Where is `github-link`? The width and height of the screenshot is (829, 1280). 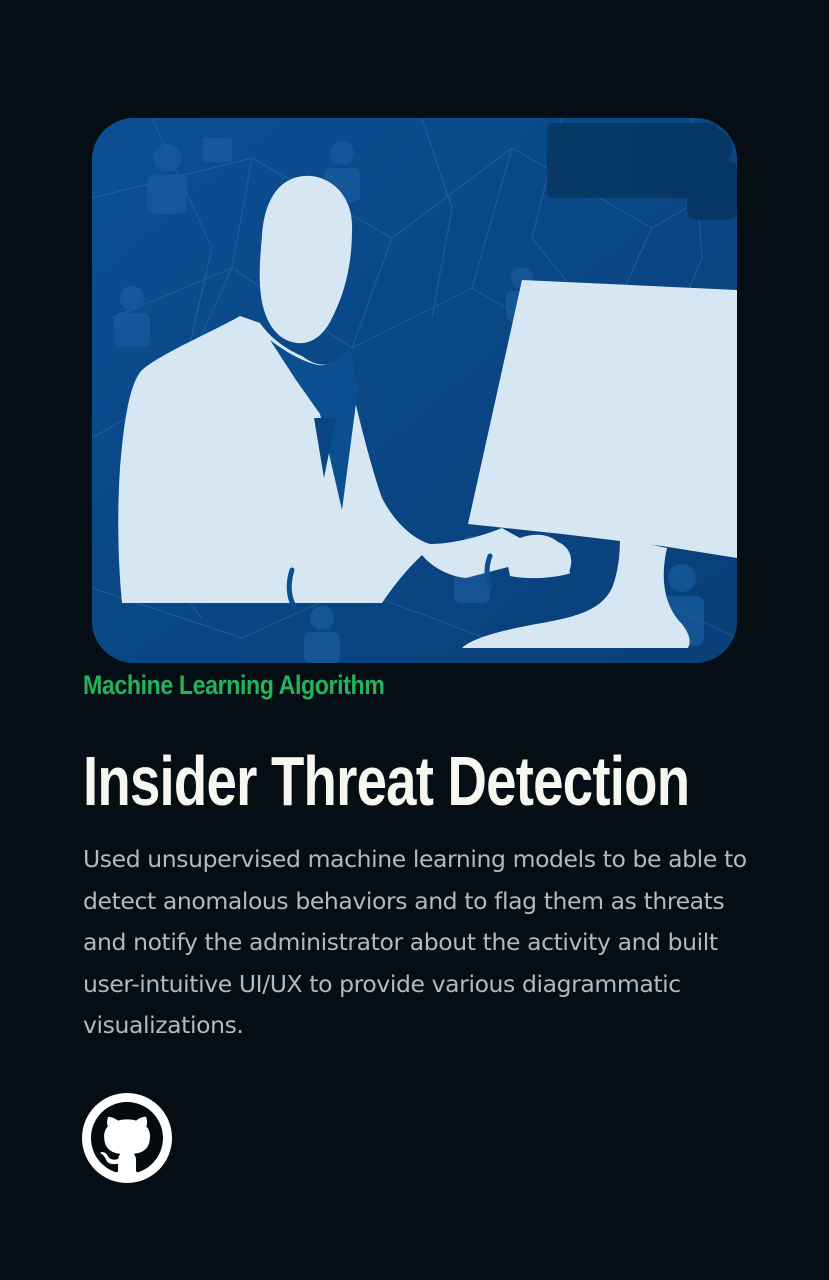 github-link is located at coordinates (127, 1138).